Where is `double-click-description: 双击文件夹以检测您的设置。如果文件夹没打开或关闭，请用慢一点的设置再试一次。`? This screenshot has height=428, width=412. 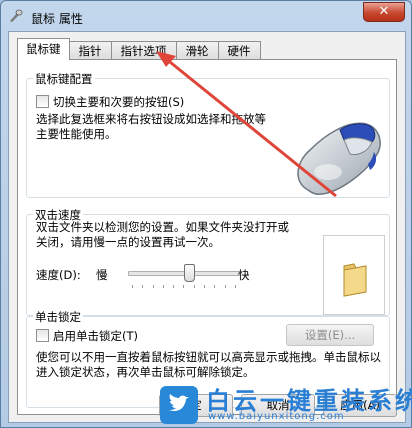
double-click-description: 双击文件夹以检测您的设置。如果文件夹没打开或关闭，请用慢一点的设置再试一次。 is located at coordinates (162, 234).